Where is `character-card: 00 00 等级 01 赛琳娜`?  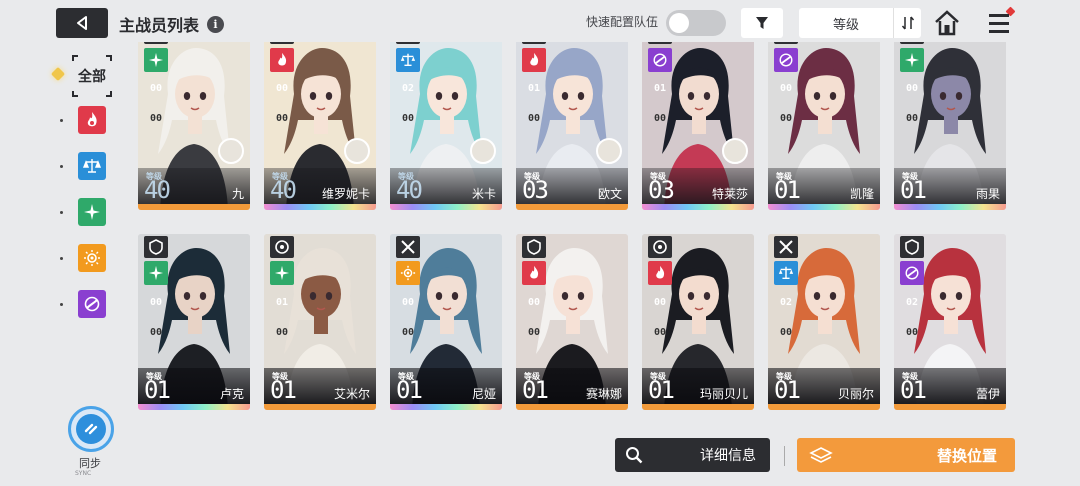 character-card: 00 00 等级 01 赛琳娜 is located at coordinates (572, 322).